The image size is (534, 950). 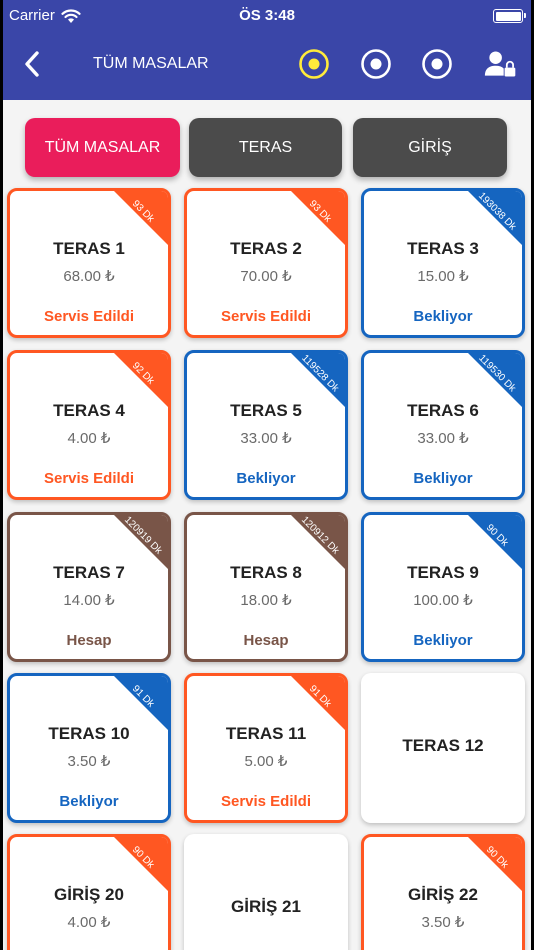 What do you see at coordinates (443, 263) in the screenshot?
I see `table-card: 193038 Dk TERAS 3 15.00 ₺ Bekliyor` at bounding box center [443, 263].